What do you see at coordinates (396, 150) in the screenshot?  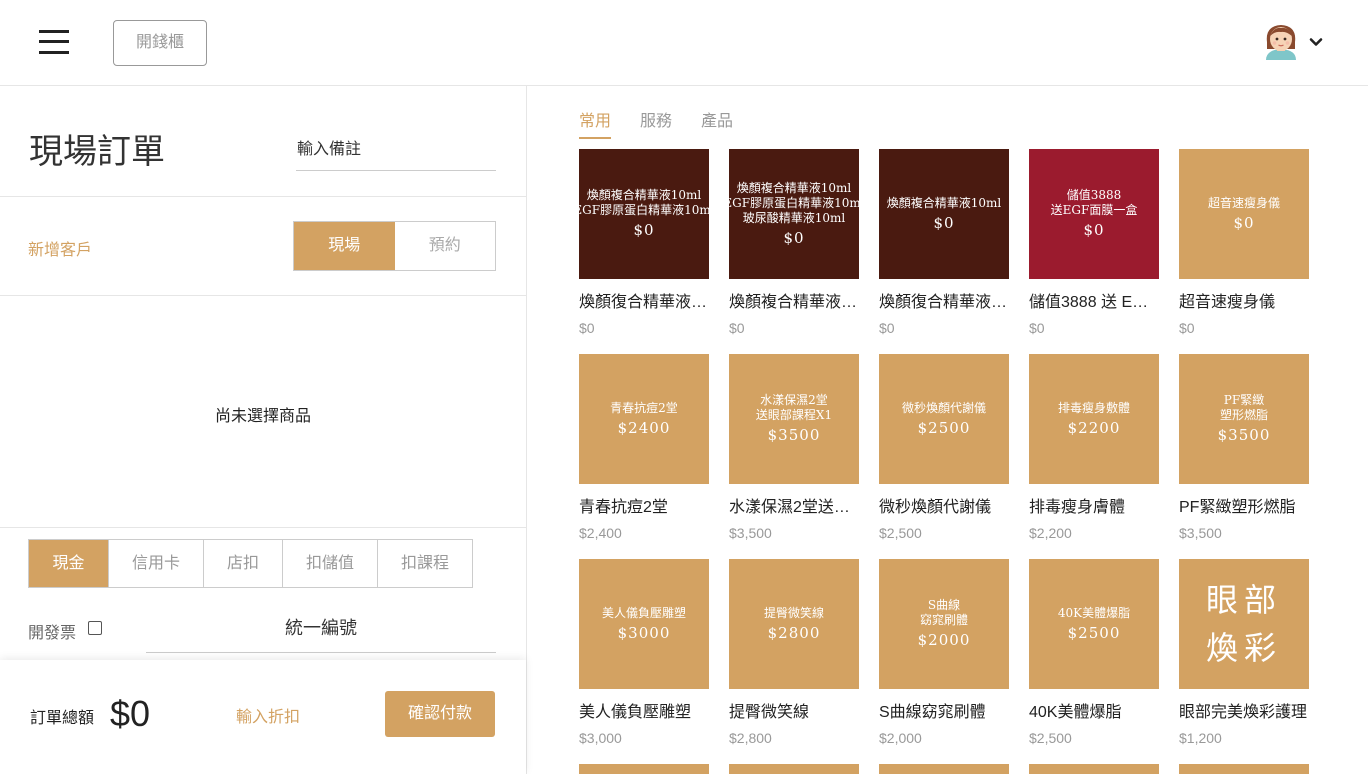 I see `order-note-input` at bounding box center [396, 150].